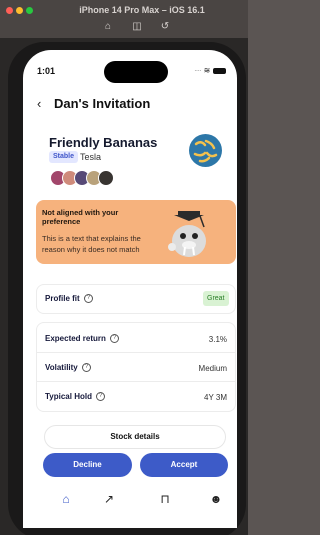 This screenshot has height=535, width=320. Describe the element at coordinates (102, 103) in the screenshot. I see `page-title: Dan's Invitation` at that location.